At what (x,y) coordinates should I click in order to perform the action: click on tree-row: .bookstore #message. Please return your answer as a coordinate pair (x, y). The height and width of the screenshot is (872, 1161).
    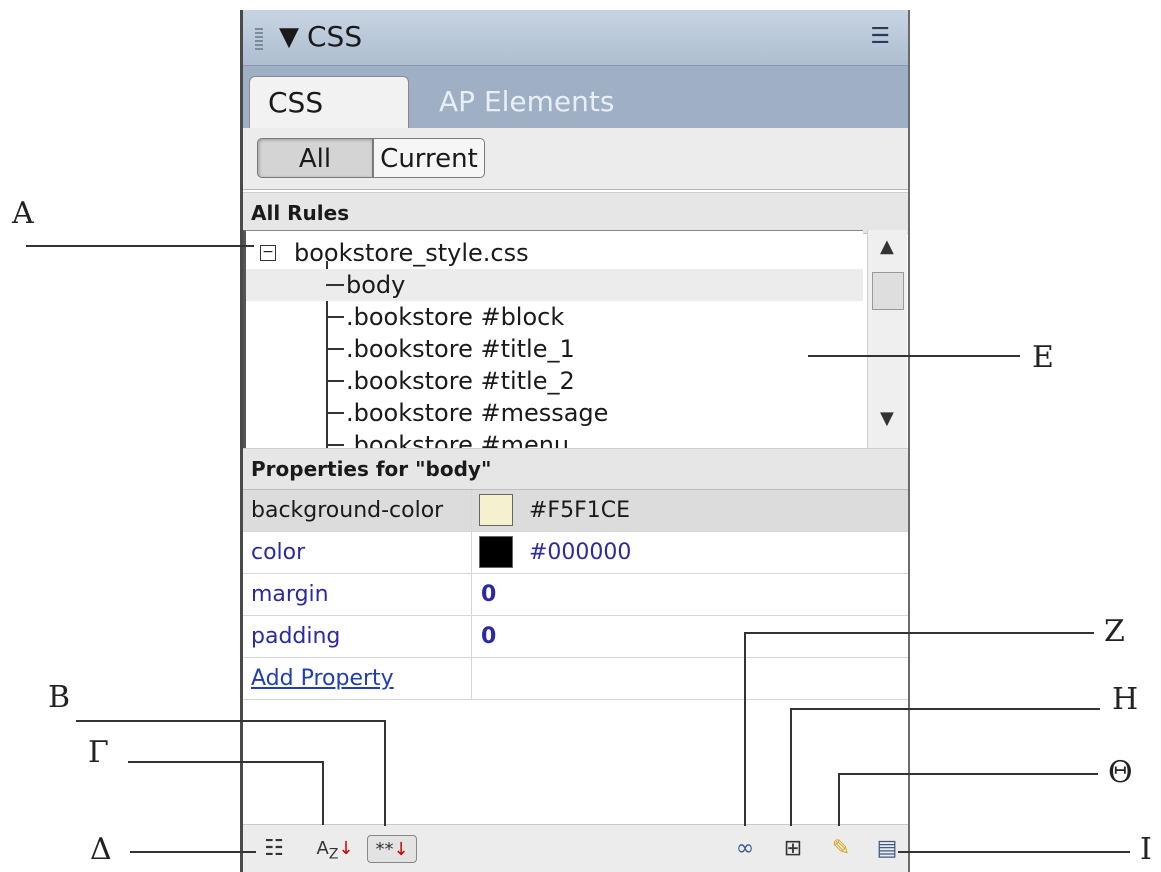
    Looking at the image, I should click on (554, 413).